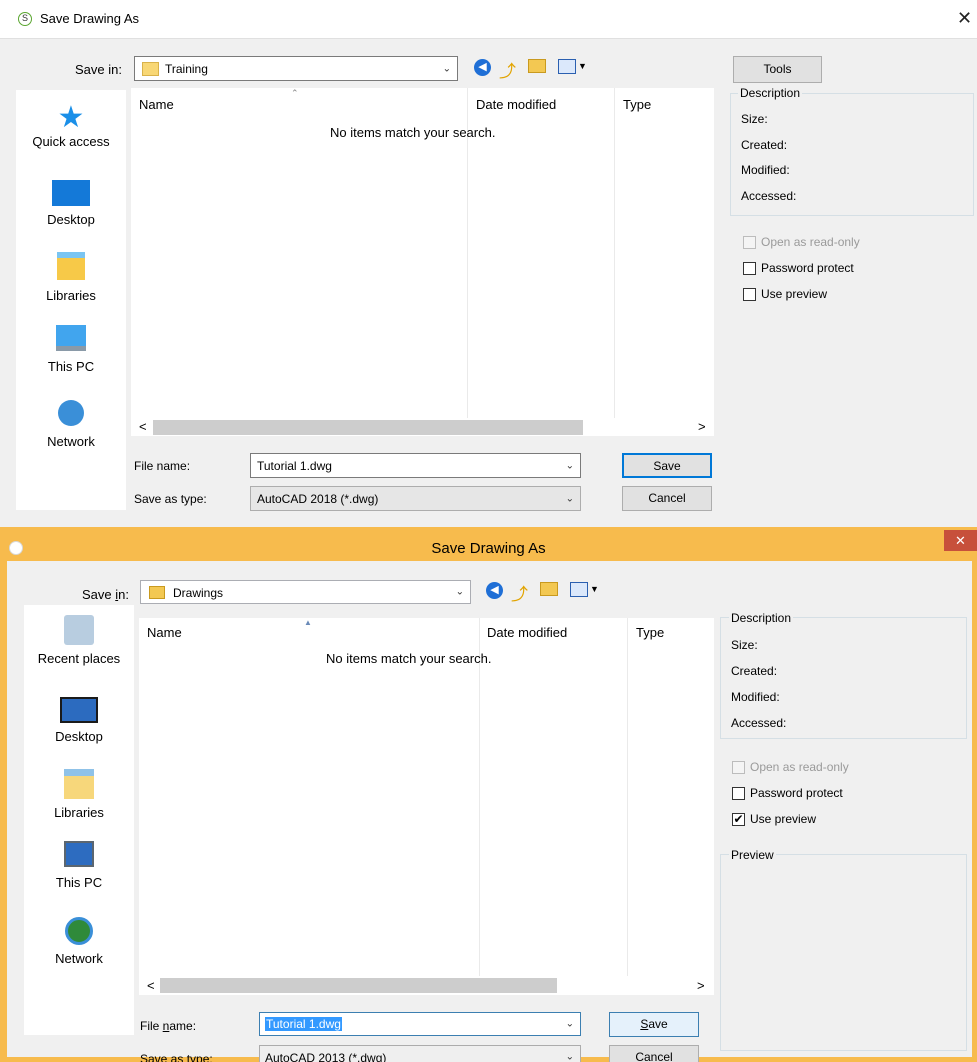 This screenshot has height=1062, width=977. Describe the element at coordinates (71, 366) in the screenshot. I see `place-label: This PC` at that location.